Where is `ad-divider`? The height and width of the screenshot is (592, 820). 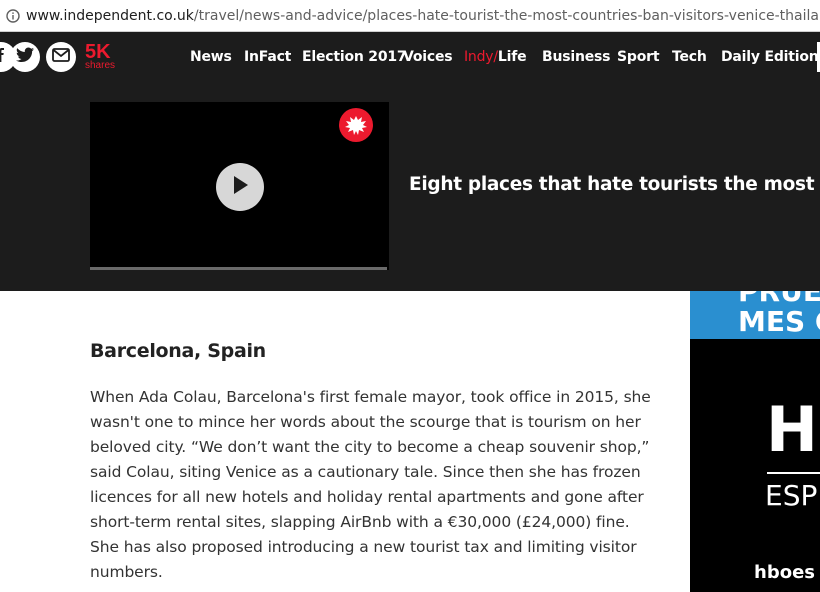
ad-divider is located at coordinates (793, 473).